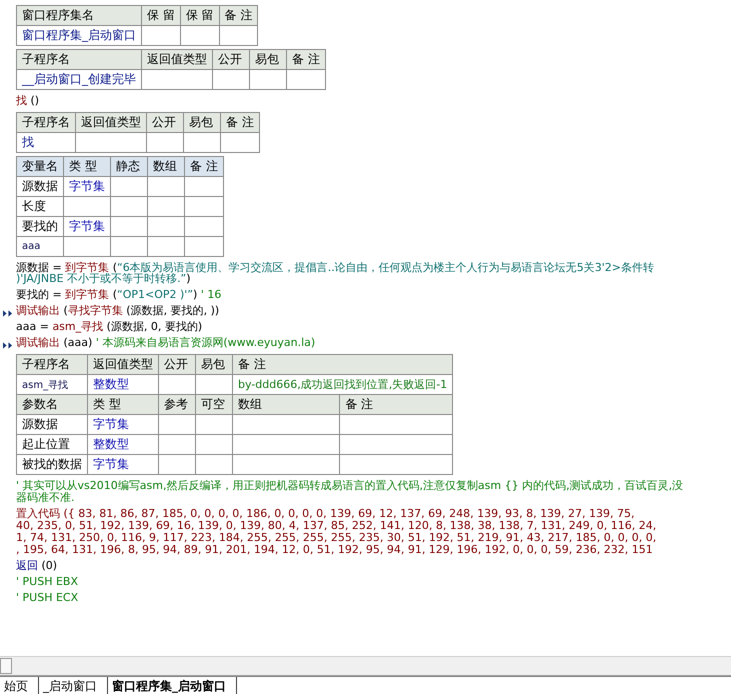 The height and width of the screenshot is (694, 731). I want to click on code-line: )'JA/JNBE 不小于或不等于时转移.”), so click(103, 279).